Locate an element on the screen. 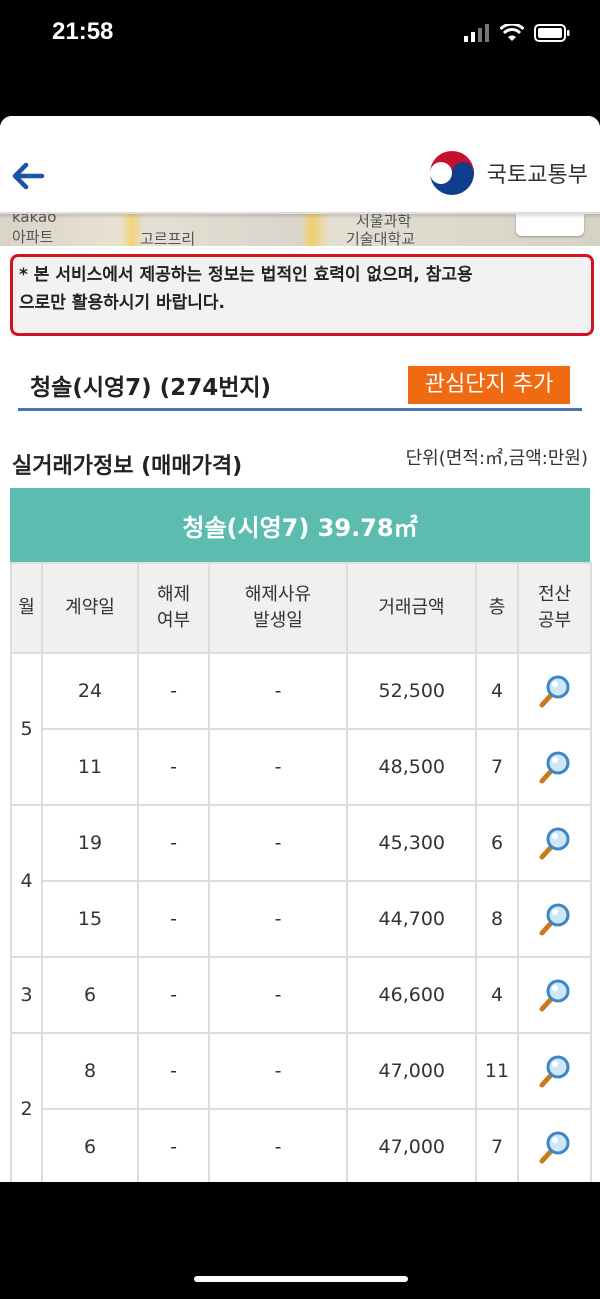 The height and width of the screenshot is (1299, 600). column-header: 거래금액 is located at coordinates (411, 608).